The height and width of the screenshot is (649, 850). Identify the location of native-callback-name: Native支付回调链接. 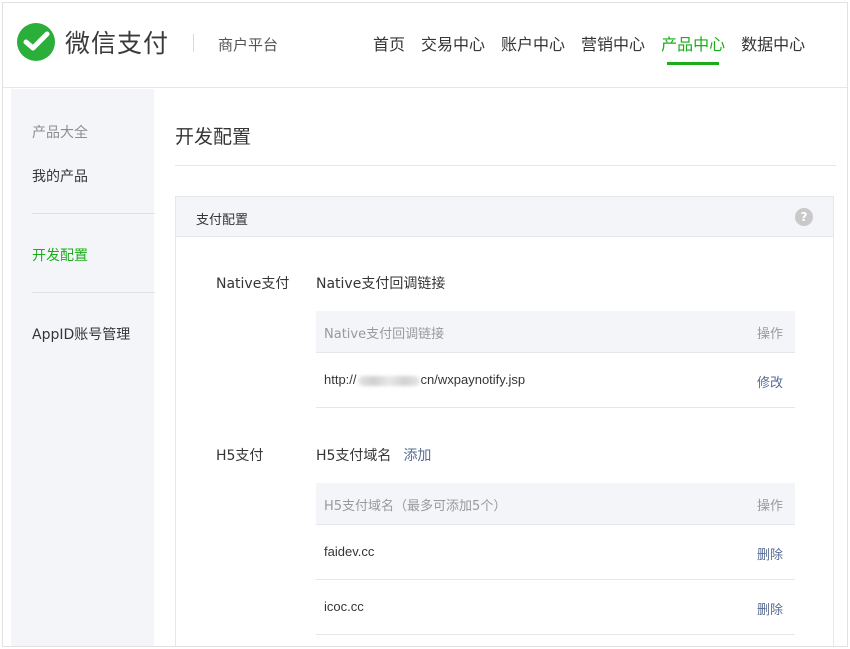
(381, 284).